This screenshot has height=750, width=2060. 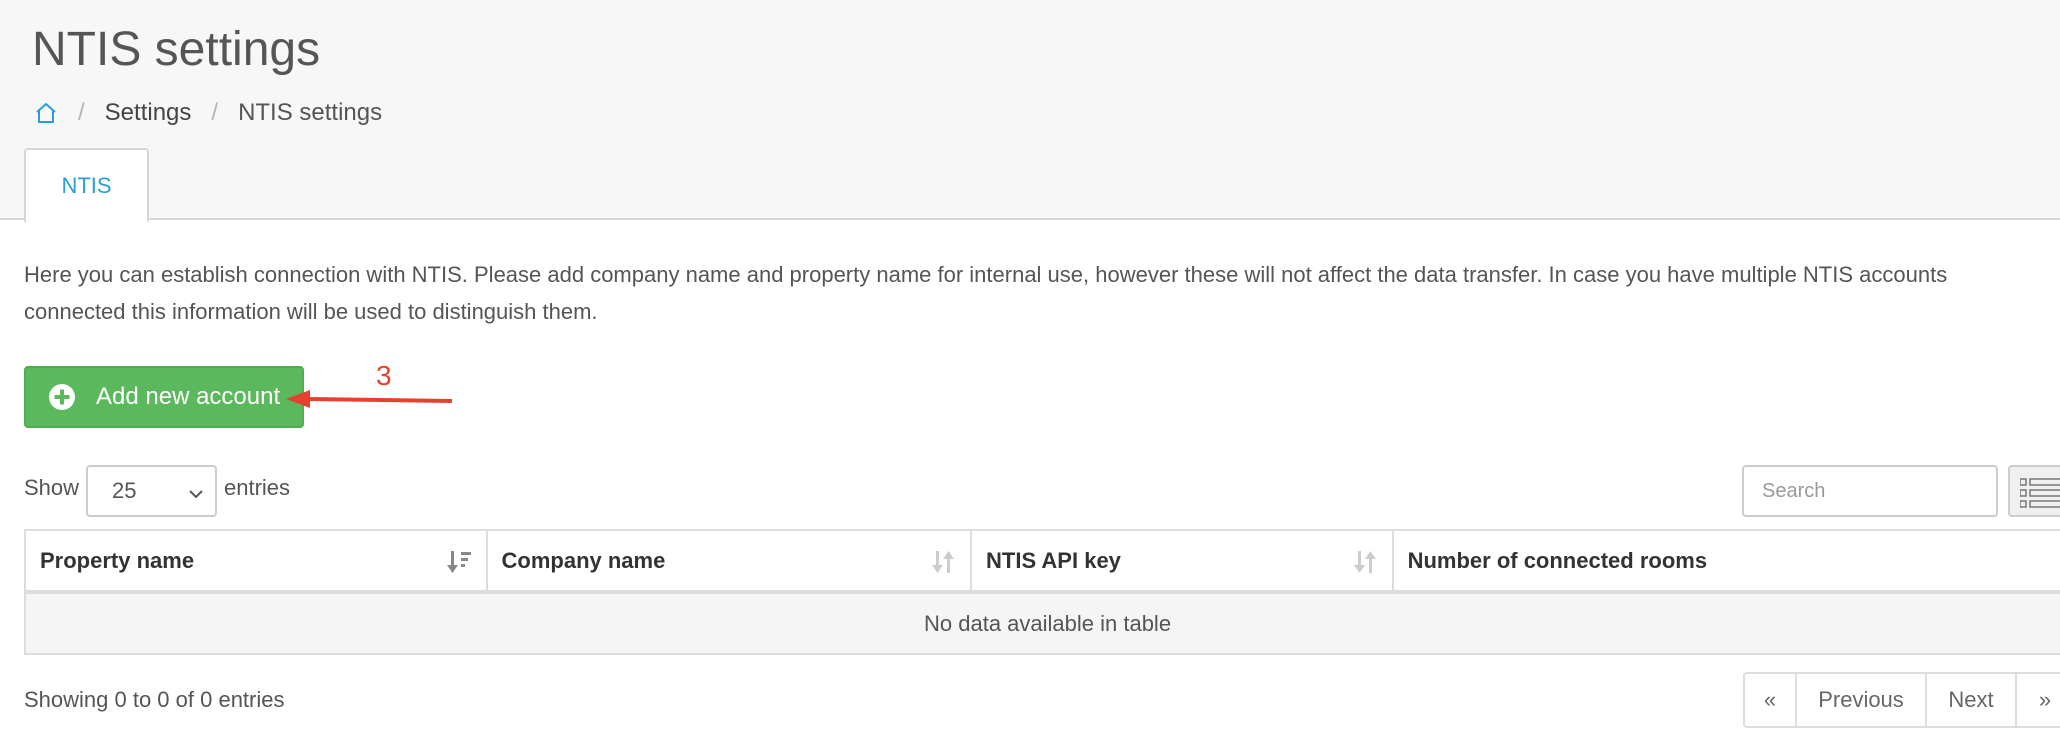 What do you see at coordinates (459, 565) in the screenshot?
I see `sort-descending-icon` at bounding box center [459, 565].